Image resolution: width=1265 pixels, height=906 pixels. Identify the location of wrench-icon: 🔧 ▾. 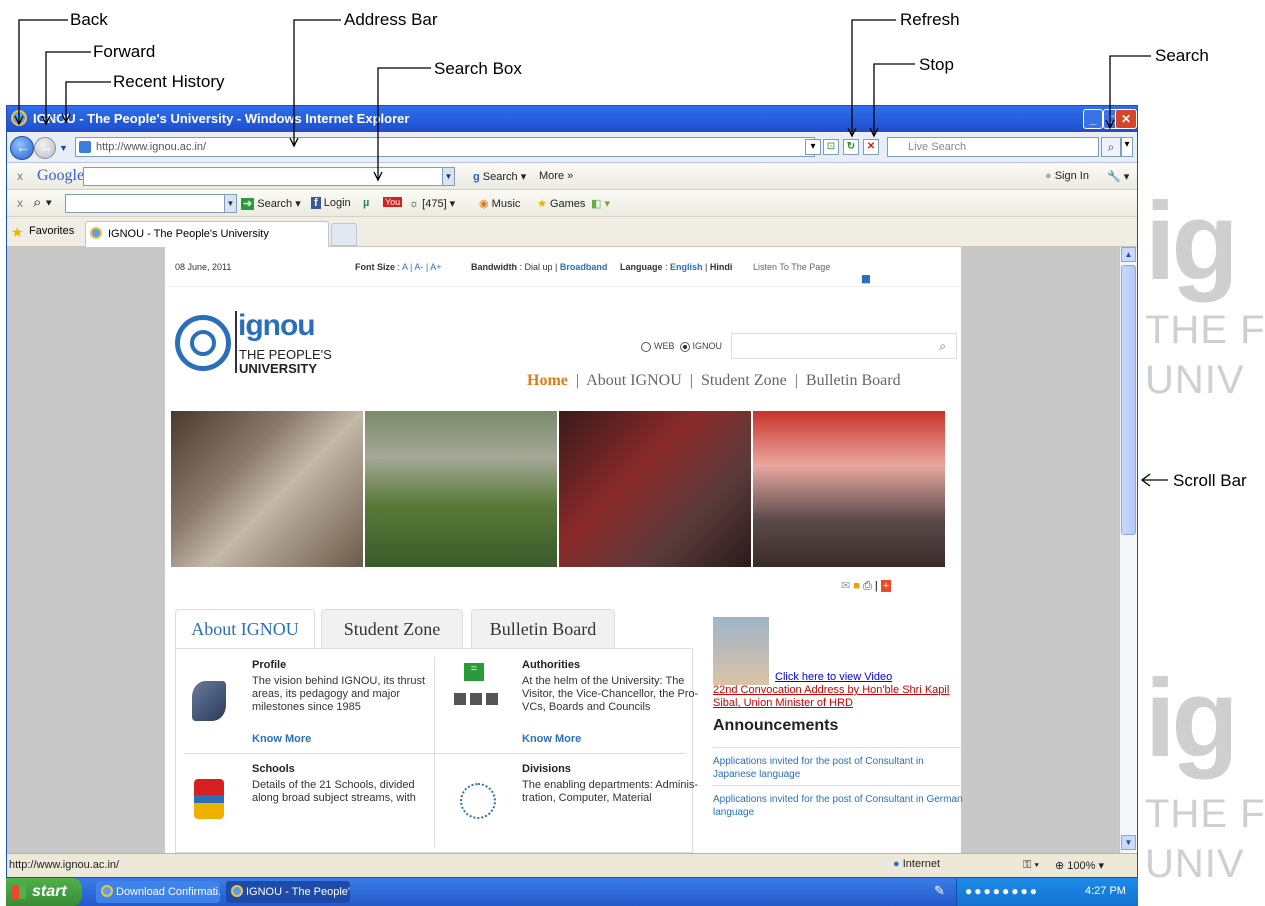
(1118, 176).